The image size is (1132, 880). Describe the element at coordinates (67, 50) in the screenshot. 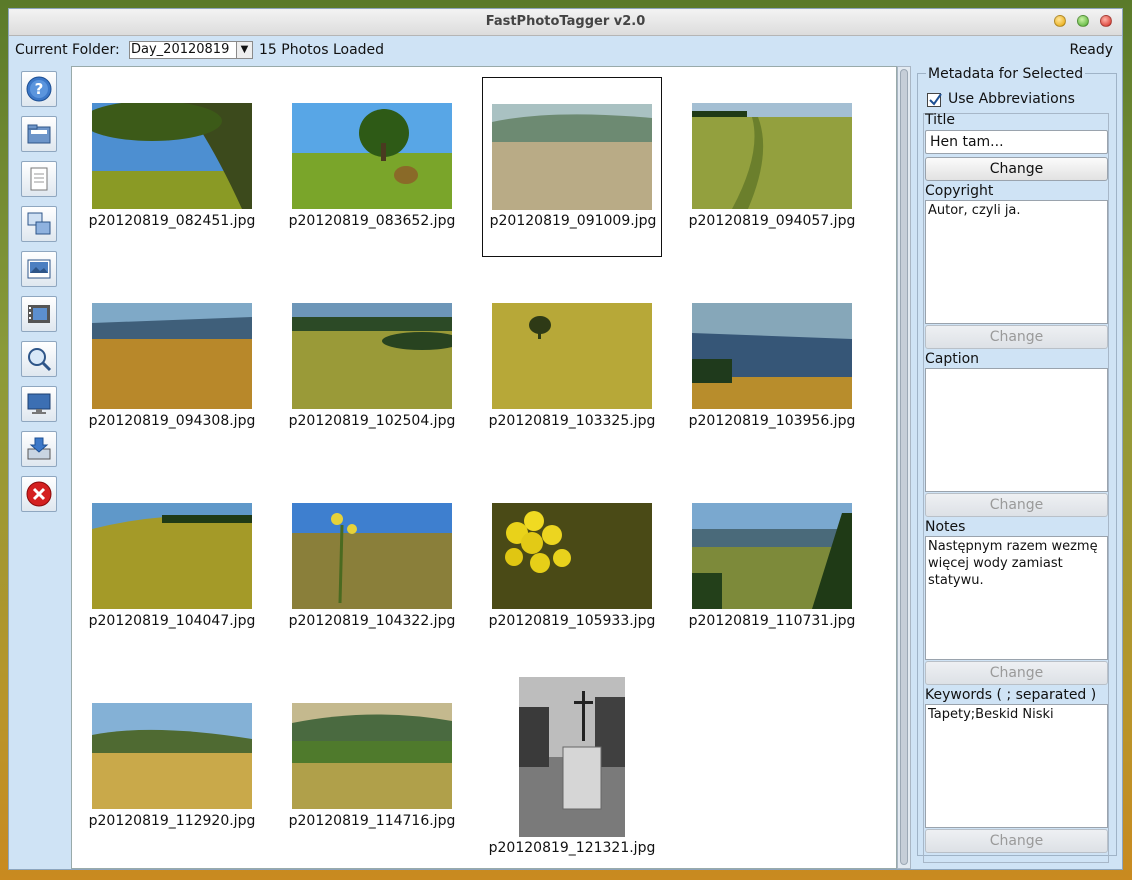

I see `current-folder-label: Current Folder:` at that location.